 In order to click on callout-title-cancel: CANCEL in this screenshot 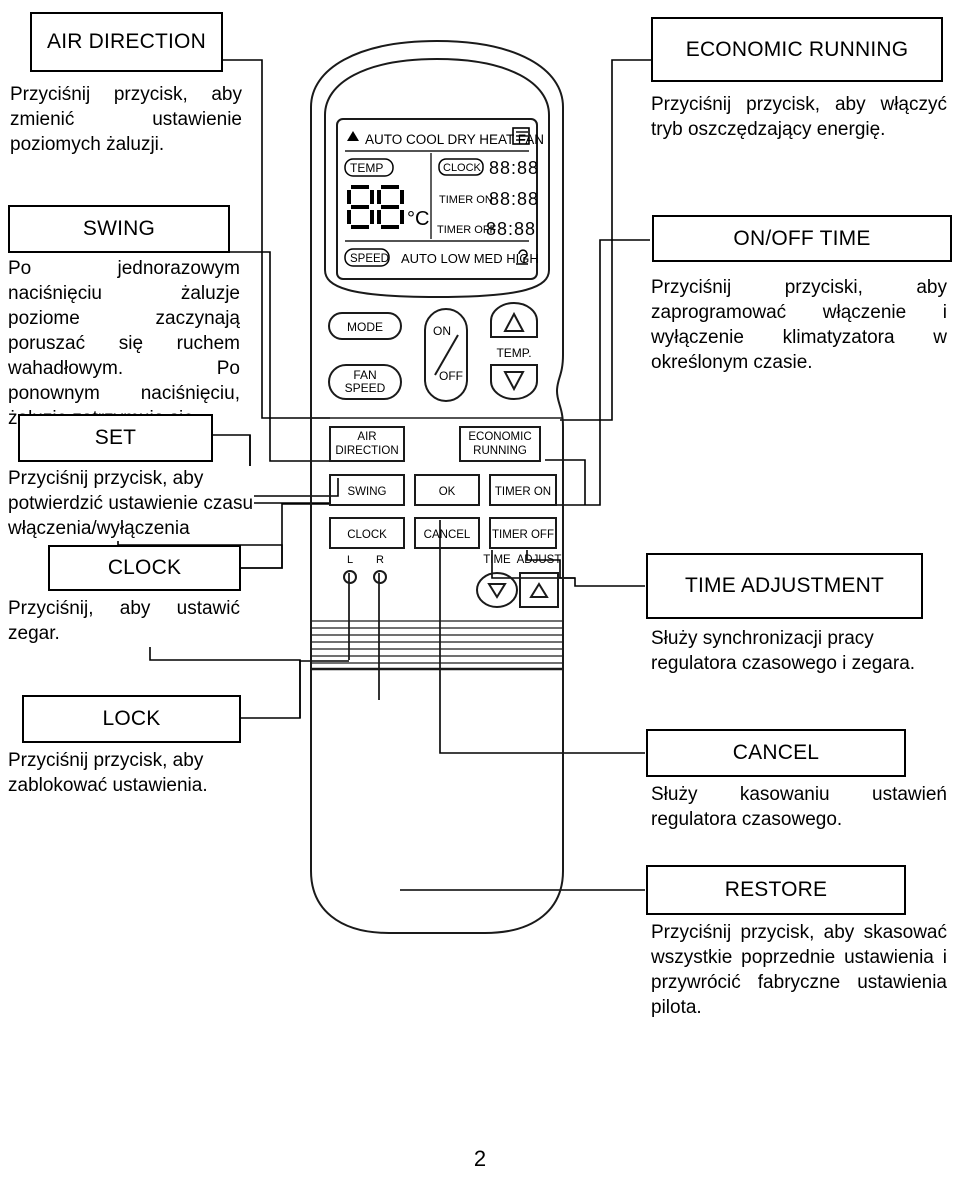, I will do `click(776, 752)`.